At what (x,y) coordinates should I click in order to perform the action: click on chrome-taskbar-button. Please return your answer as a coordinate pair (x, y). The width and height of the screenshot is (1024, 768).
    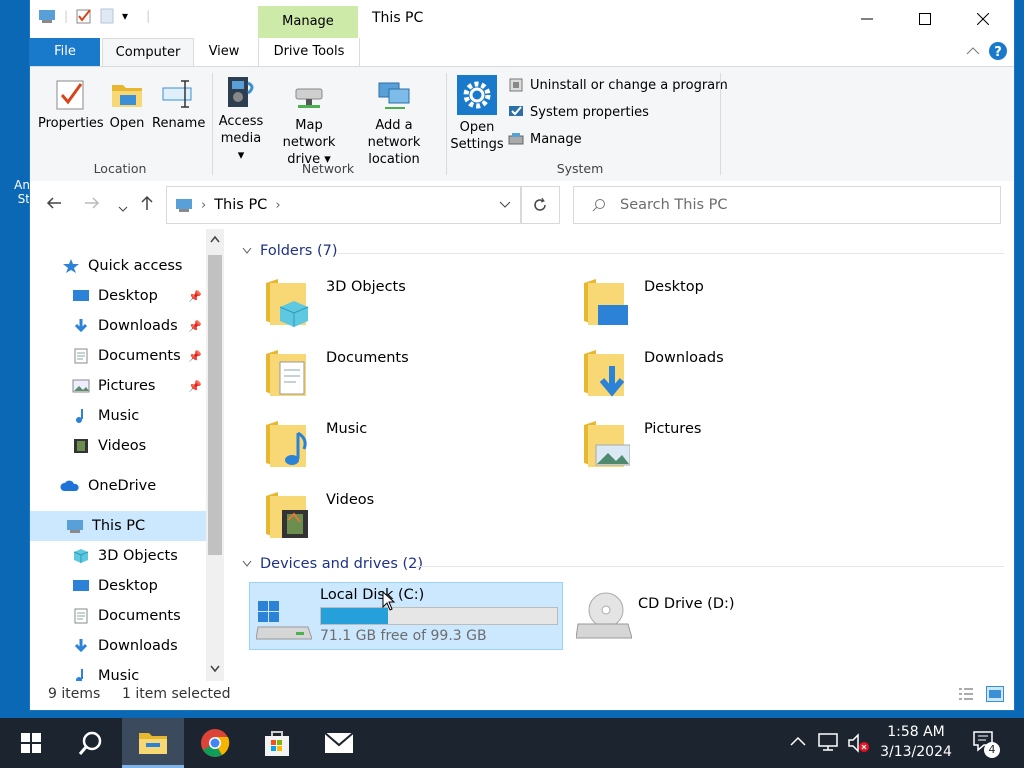
    Looking at the image, I should click on (215, 743).